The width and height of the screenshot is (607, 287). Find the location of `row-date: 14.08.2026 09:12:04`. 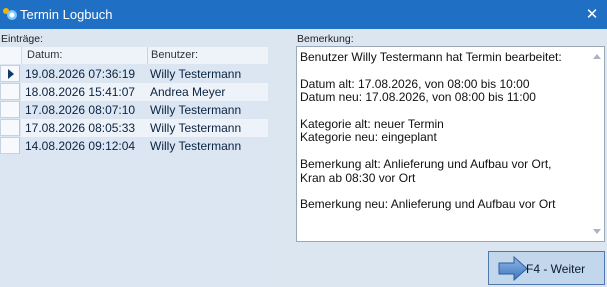

row-date: 14.08.2026 09:12:04 is located at coordinates (80, 146).